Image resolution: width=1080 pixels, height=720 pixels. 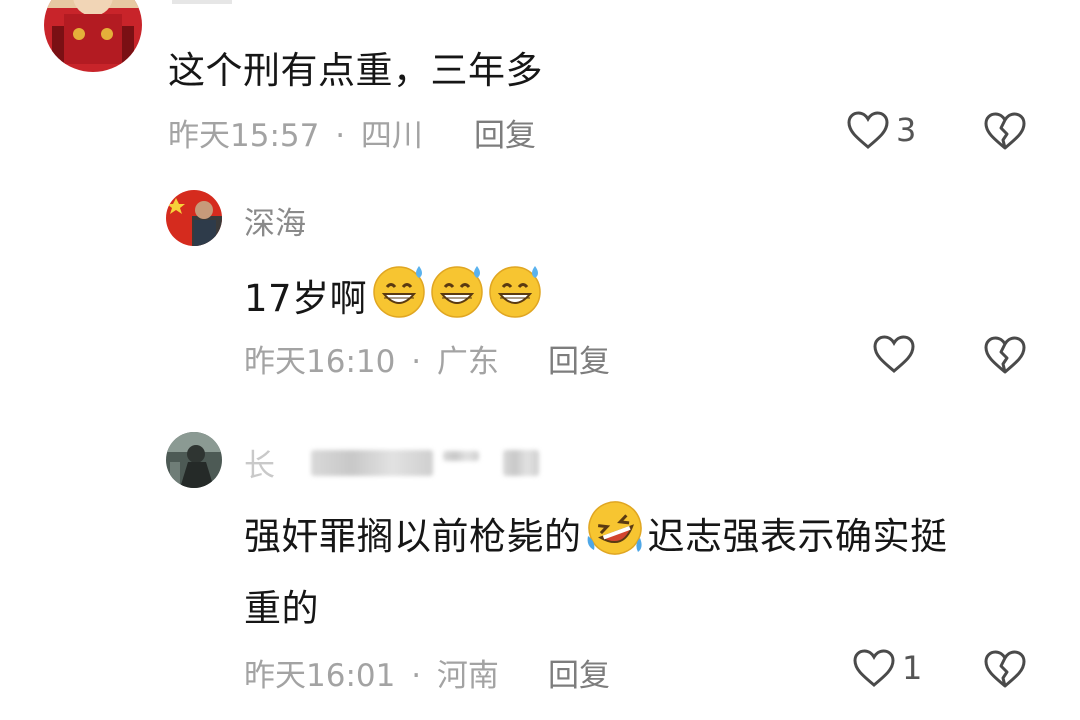 What do you see at coordinates (615, 532) in the screenshot?
I see `rolling-laugh-emoji` at bounding box center [615, 532].